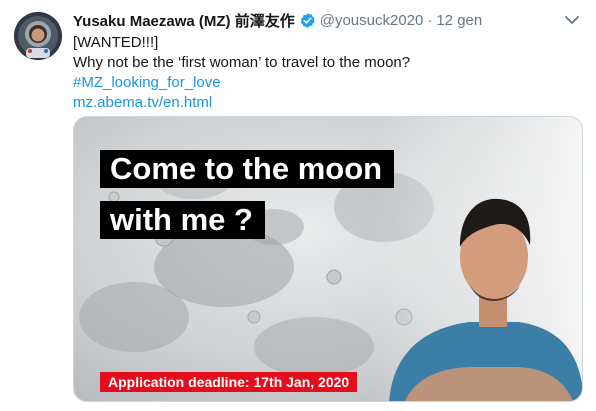 This screenshot has height=411, width=596. What do you see at coordinates (247, 169) in the screenshot?
I see `headline-line-1: Come to the moon` at bounding box center [247, 169].